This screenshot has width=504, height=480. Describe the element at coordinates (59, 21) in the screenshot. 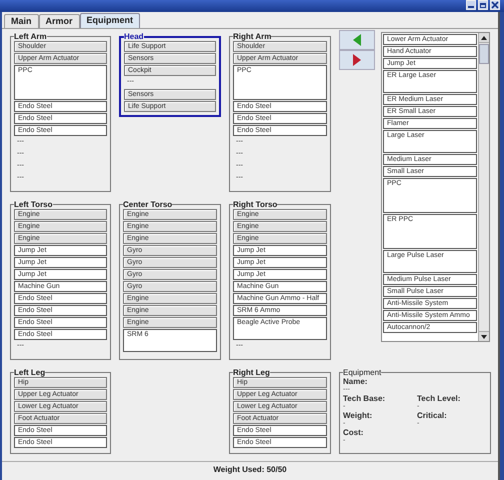

I see `tab: Armor` at that location.